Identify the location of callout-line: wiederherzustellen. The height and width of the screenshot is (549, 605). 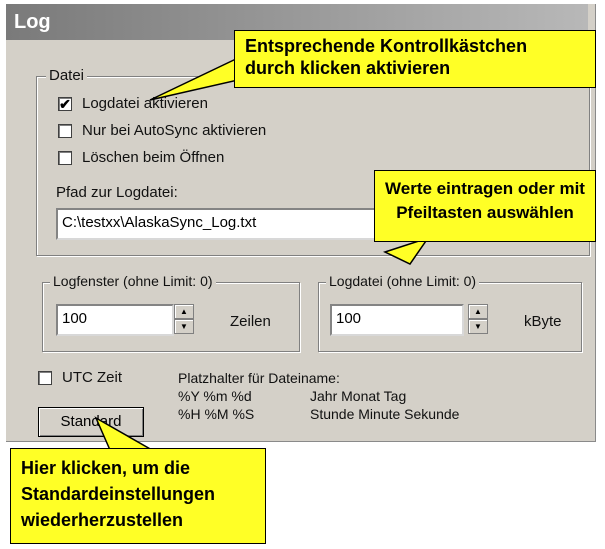
(102, 520).